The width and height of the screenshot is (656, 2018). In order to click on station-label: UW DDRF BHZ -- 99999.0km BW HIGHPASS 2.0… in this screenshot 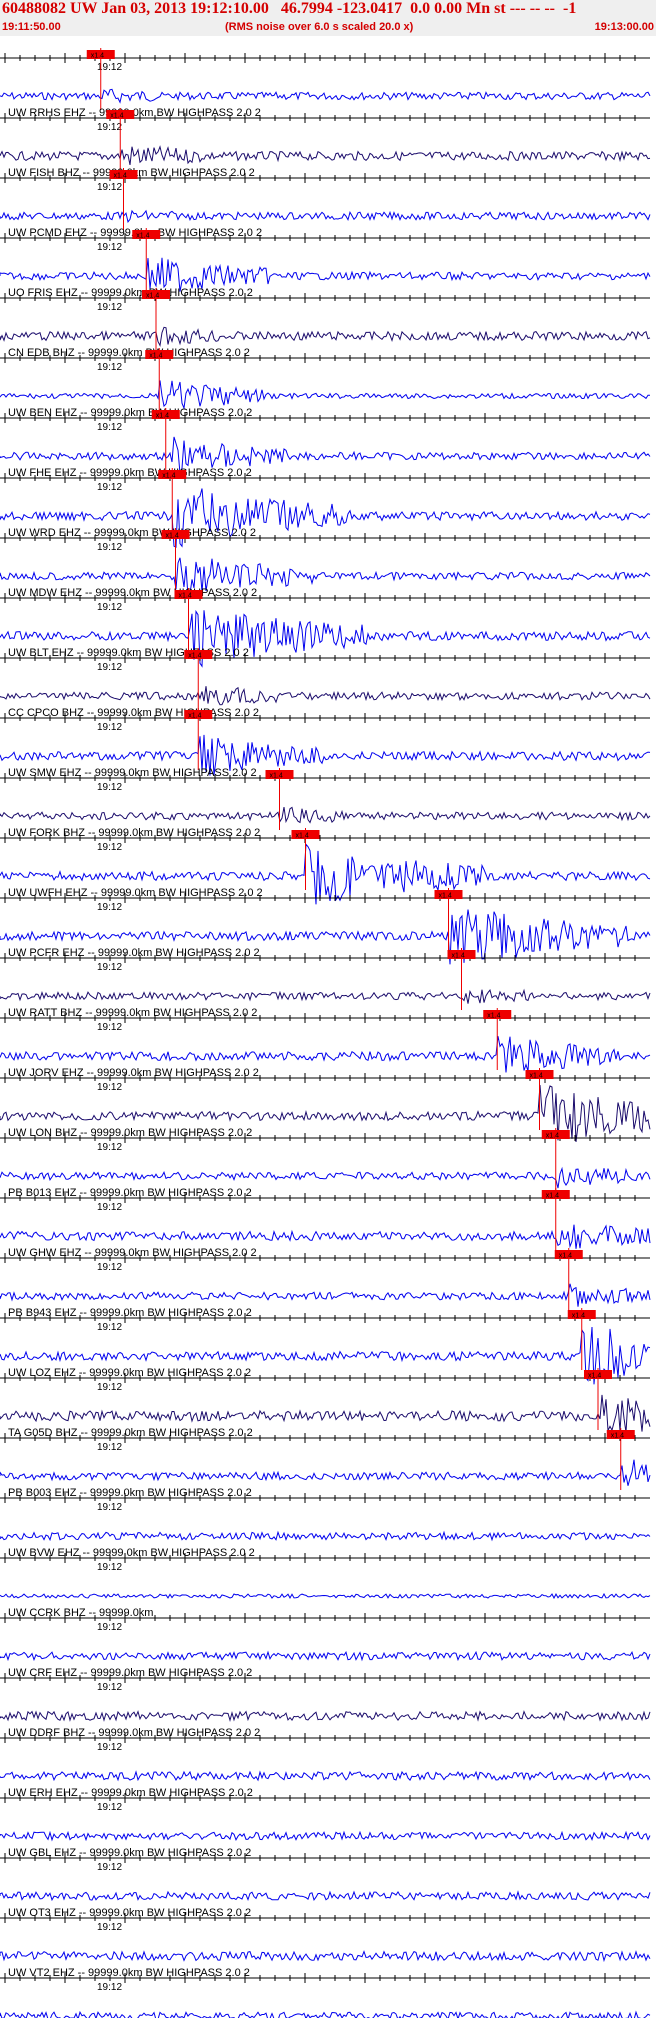, I will do `click(134, 1733)`.